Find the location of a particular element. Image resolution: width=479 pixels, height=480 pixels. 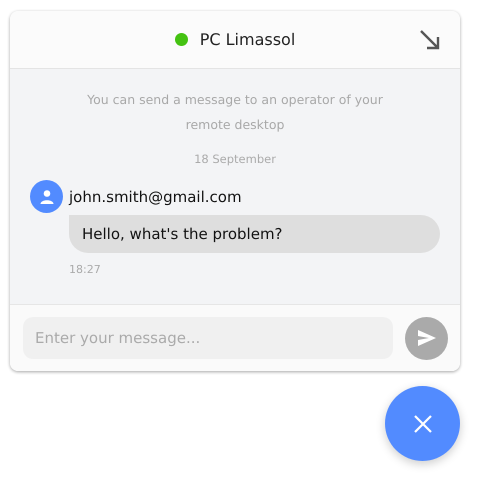

close-icon is located at coordinates (423, 423).